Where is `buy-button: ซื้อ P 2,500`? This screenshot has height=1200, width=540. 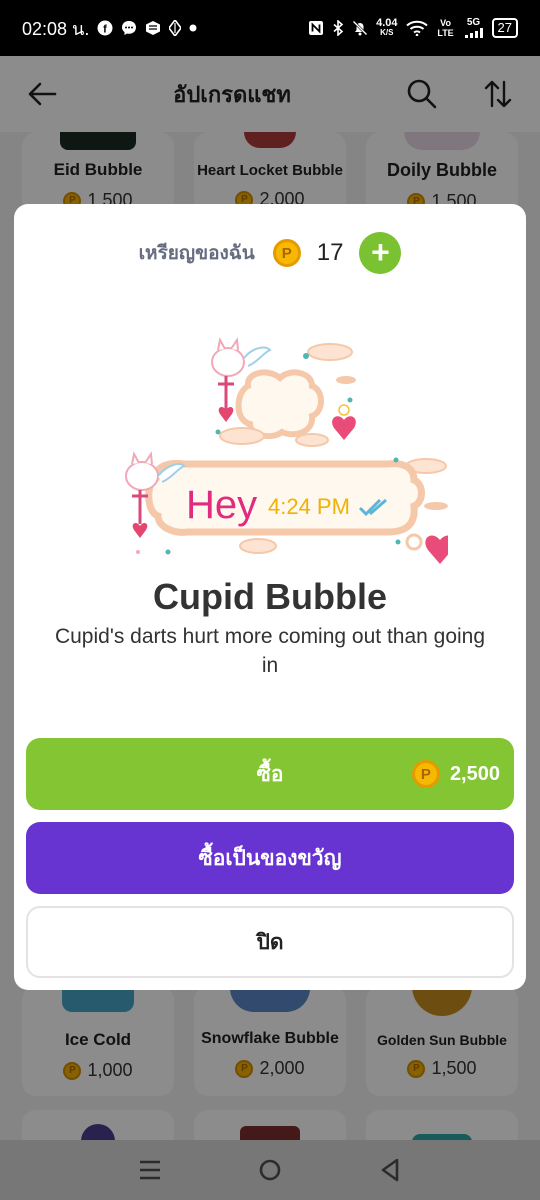
buy-button: ซื้อ P 2,500 is located at coordinates (270, 774).